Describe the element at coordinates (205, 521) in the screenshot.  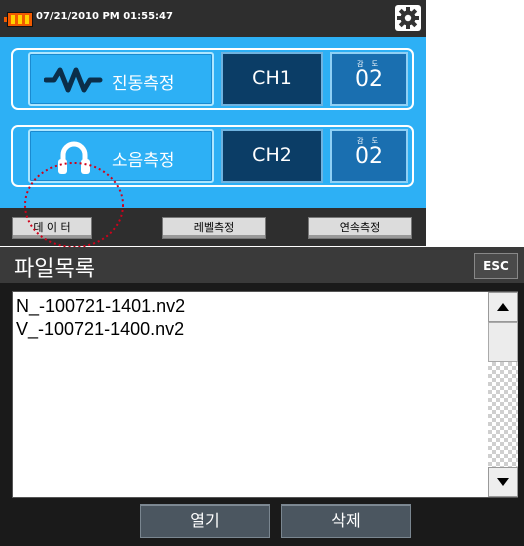
I see `open-button: 열기` at that location.